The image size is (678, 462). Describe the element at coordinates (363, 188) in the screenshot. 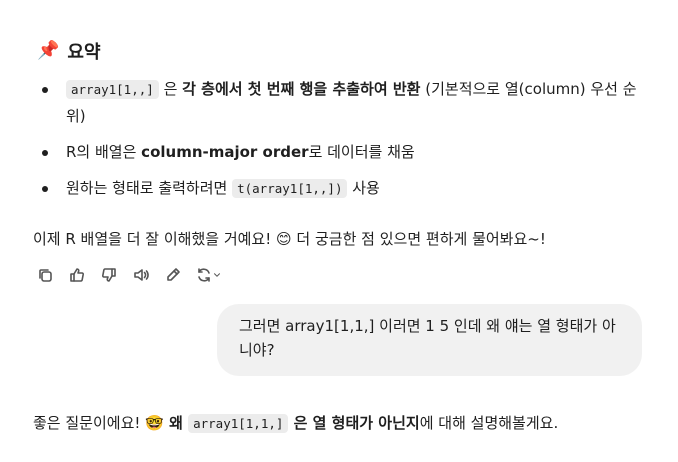

I see `list-text: 사용` at that location.